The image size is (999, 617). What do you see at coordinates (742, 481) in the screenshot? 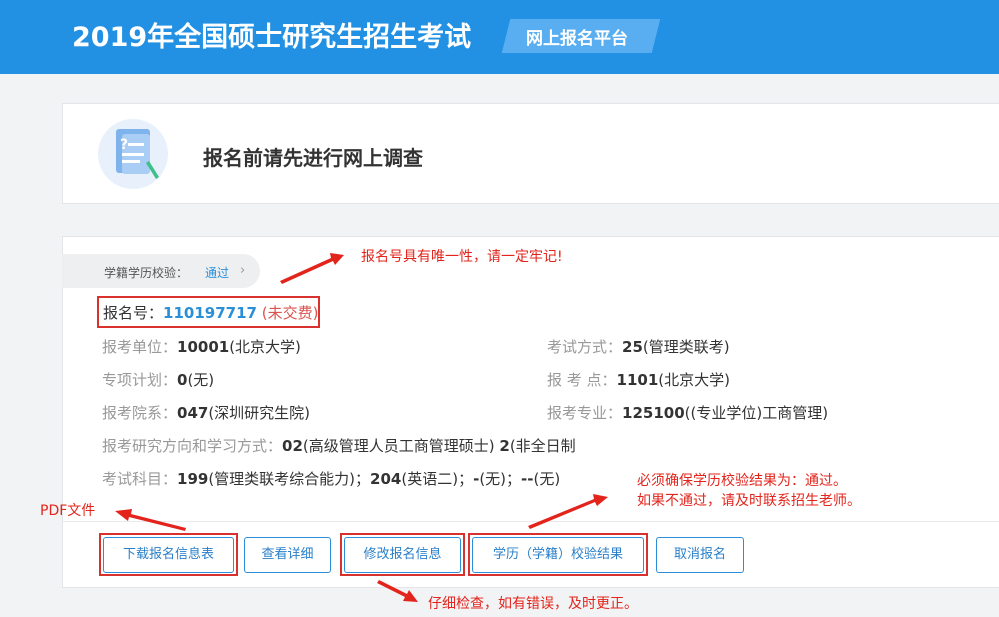
I see `verify-annotation-line1: 必须确保学历校验结果为：通过。` at bounding box center [742, 481].